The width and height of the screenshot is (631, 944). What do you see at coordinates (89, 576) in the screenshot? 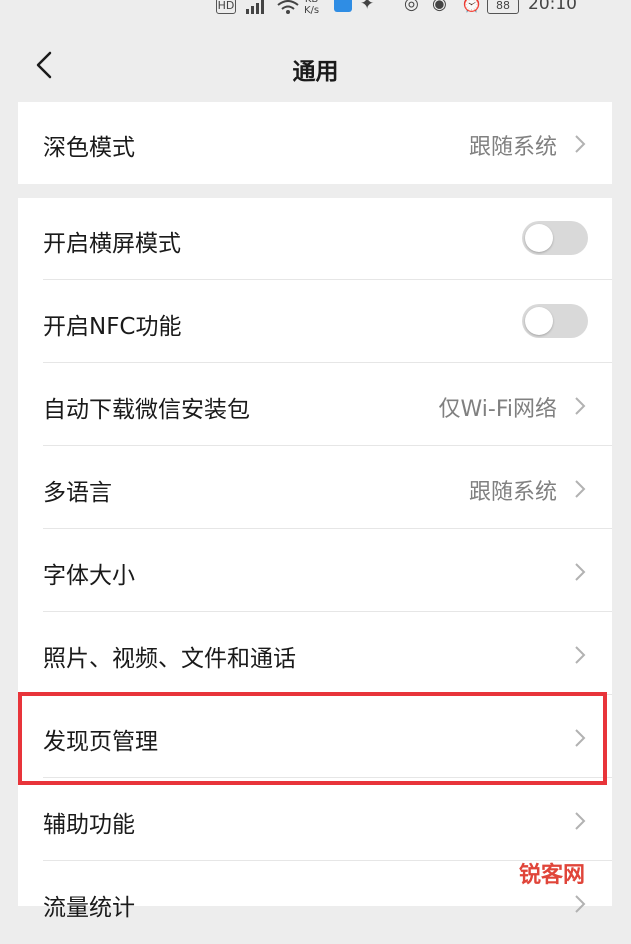
I see `row-label: 字体大小` at bounding box center [89, 576].